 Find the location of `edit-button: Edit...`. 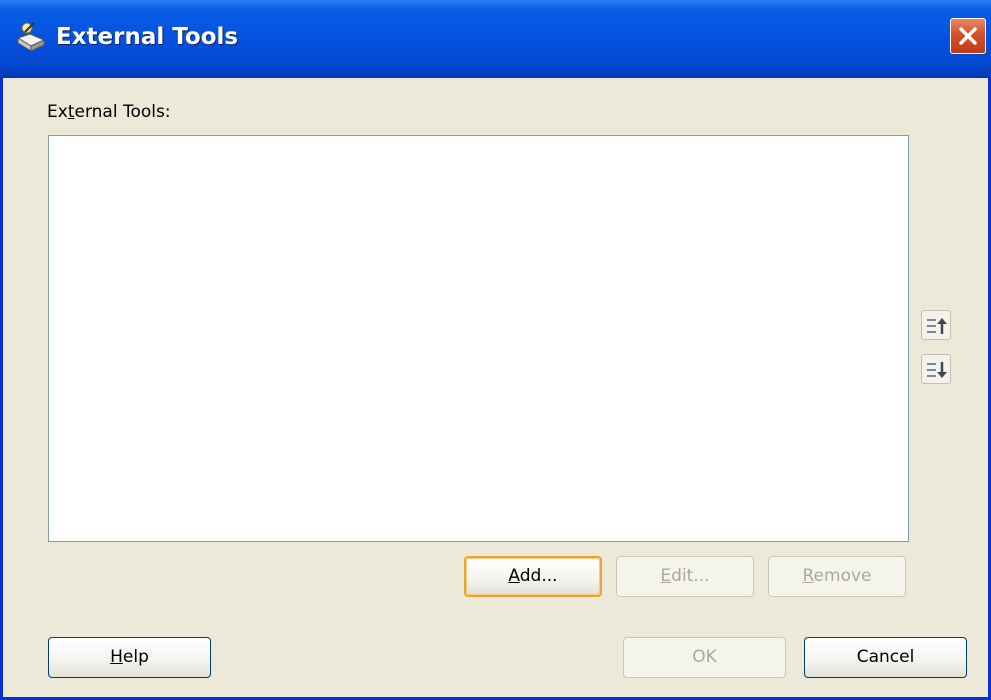

edit-button: Edit... is located at coordinates (685, 576).